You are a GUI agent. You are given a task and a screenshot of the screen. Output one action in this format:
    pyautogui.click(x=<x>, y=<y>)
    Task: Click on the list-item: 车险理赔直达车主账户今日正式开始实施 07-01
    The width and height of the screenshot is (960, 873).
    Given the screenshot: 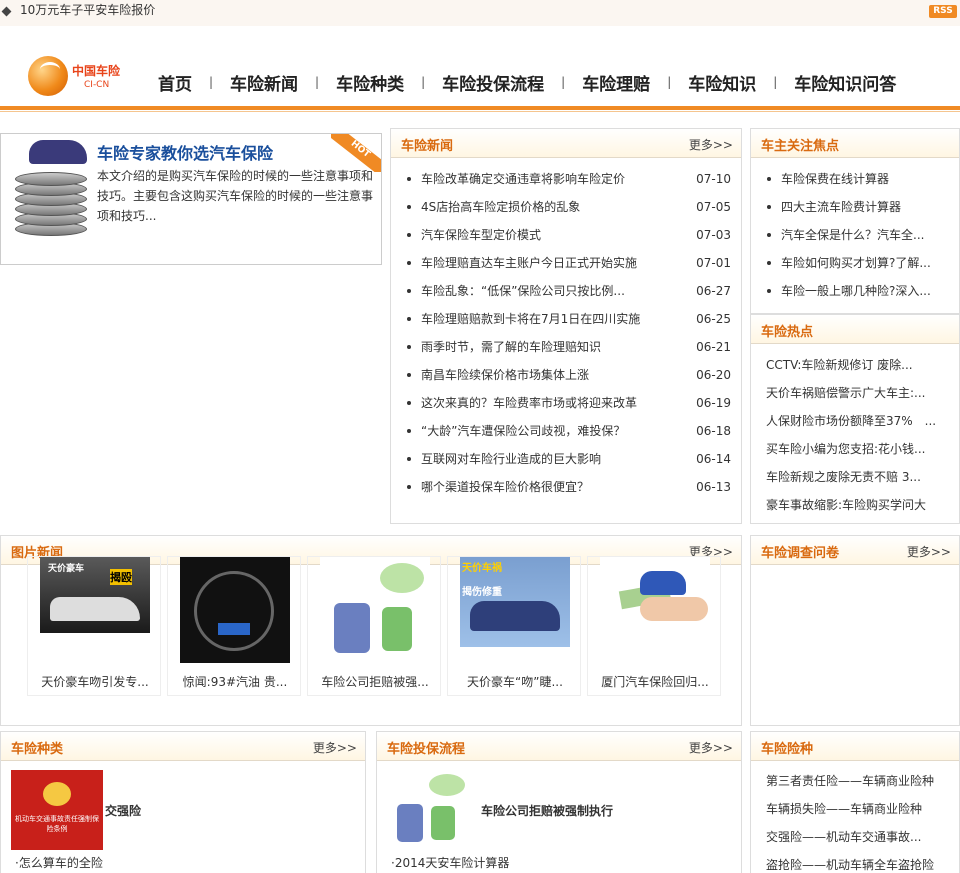 What is the action you would take?
    pyautogui.click(x=566, y=263)
    